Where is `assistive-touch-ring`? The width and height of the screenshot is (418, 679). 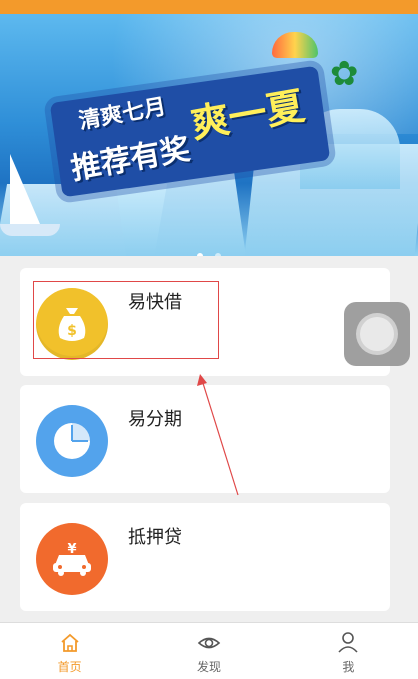
assistive-touch-ring is located at coordinates (377, 334).